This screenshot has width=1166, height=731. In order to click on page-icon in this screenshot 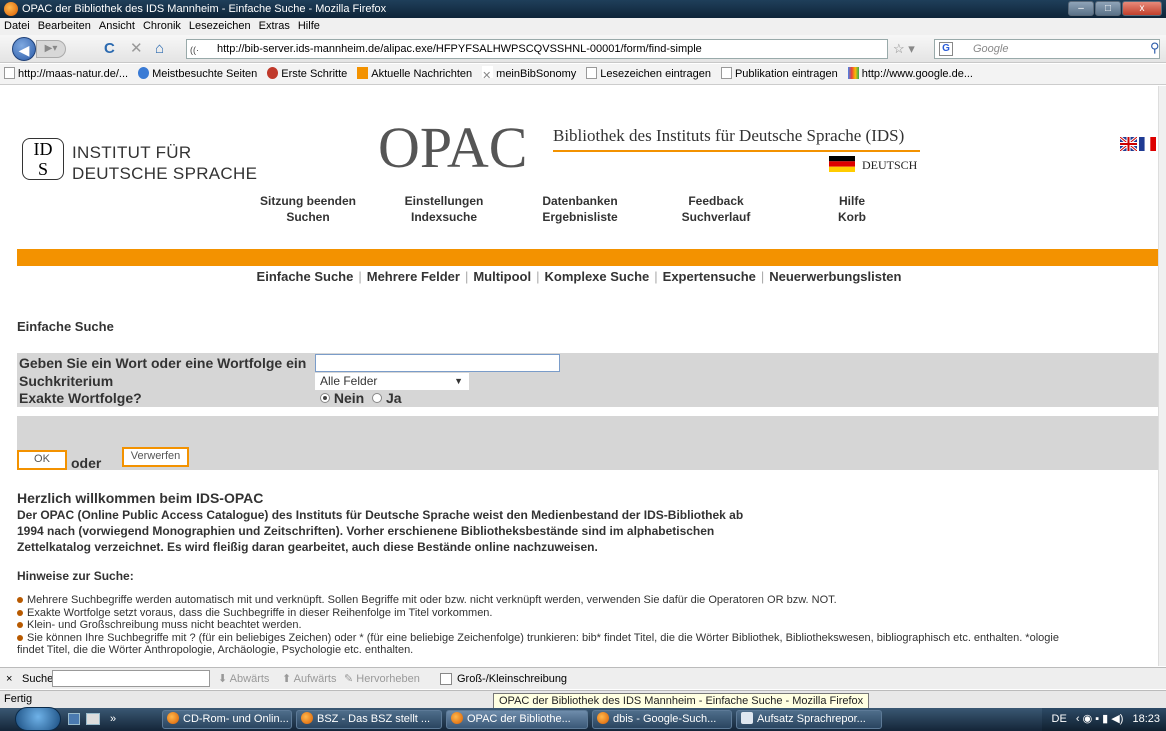, I will do `click(726, 73)`.